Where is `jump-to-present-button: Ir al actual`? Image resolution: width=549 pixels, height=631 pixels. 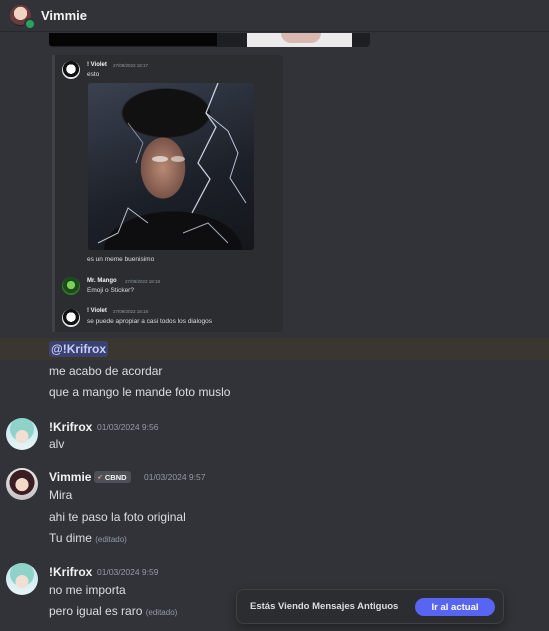 jump-to-present-button: Ir al actual is located at coordinates (455, 607).